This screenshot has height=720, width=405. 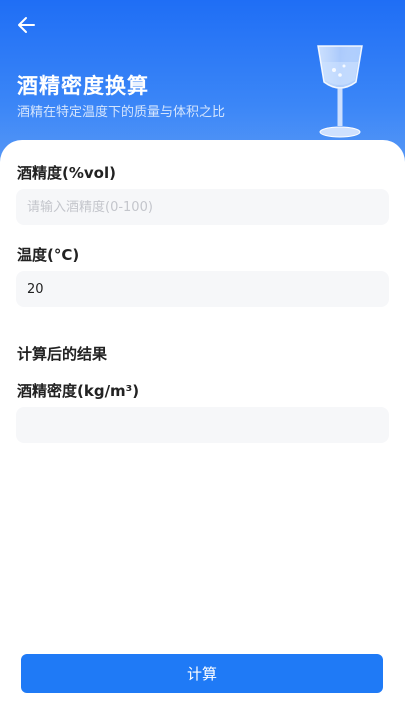 I want to click on temperature-input, so click(x=202, y=289).